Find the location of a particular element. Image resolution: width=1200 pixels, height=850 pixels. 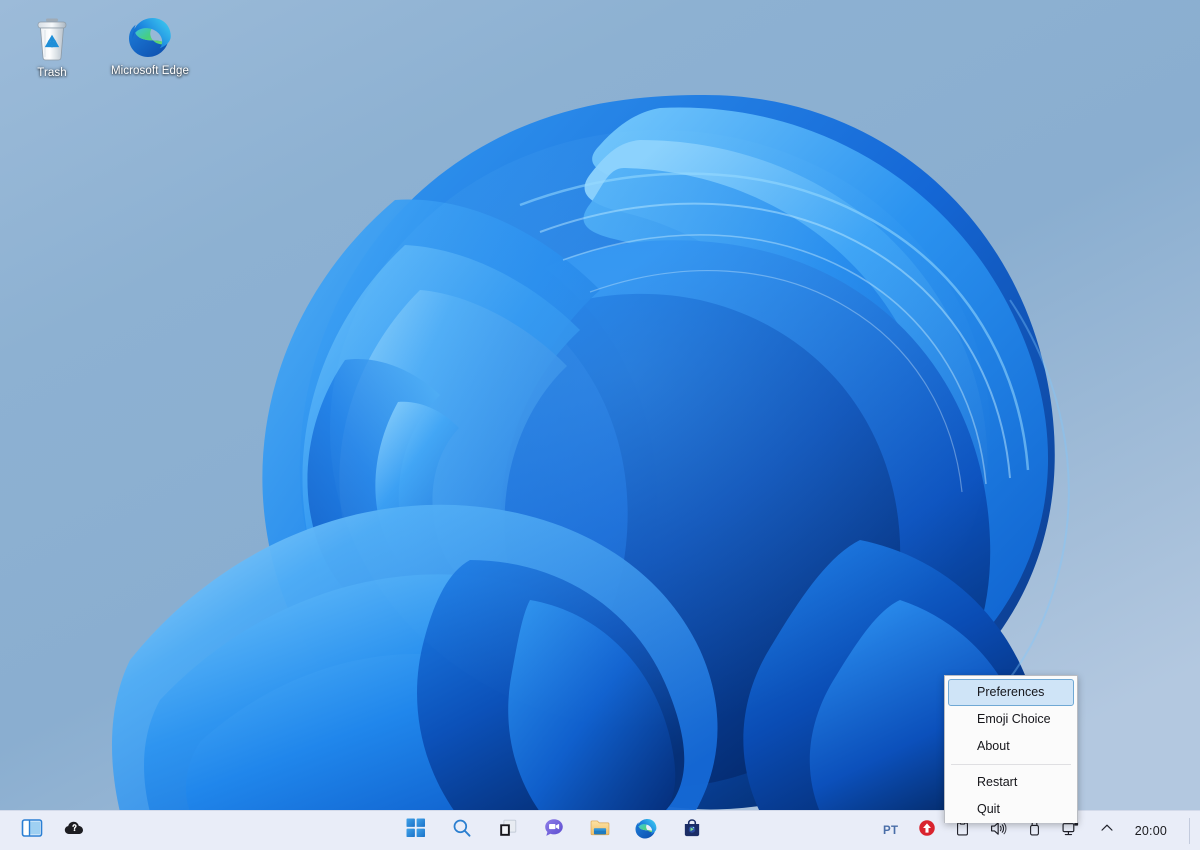

store-icon is located at coordinates (692, 830).